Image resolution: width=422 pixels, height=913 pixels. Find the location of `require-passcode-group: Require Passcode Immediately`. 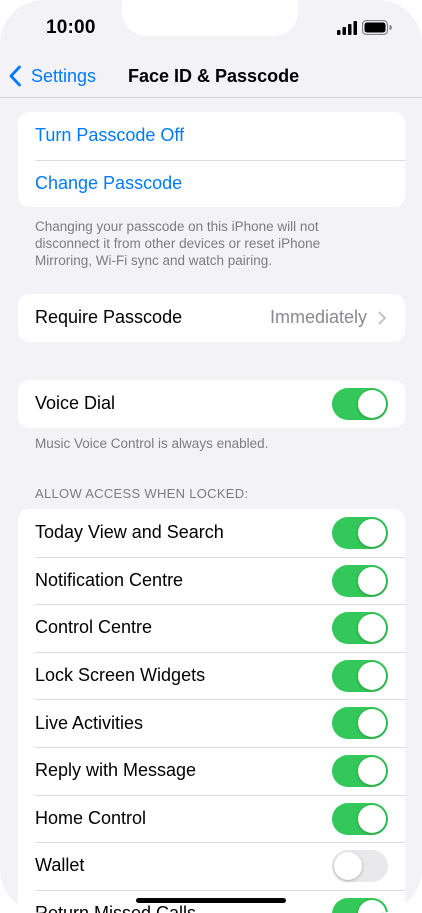

require-passcode-group: Require Passcode Immediately is located at coordinates (211, 318).